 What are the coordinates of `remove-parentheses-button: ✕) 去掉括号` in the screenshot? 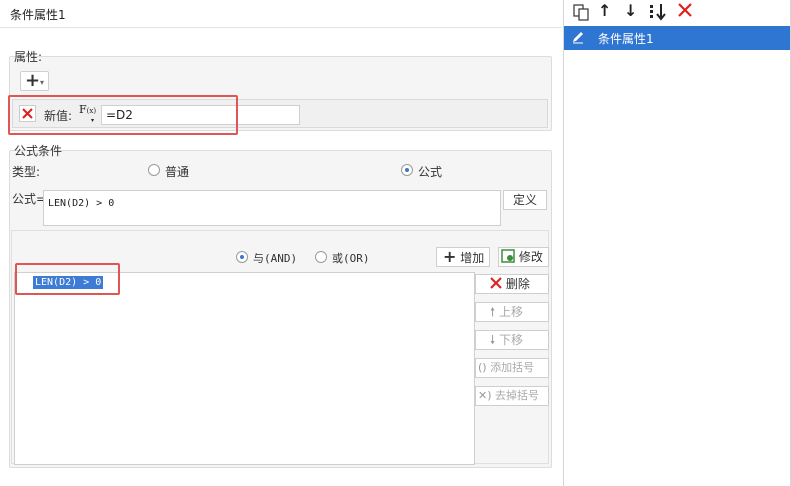 It's located at (512, 396).